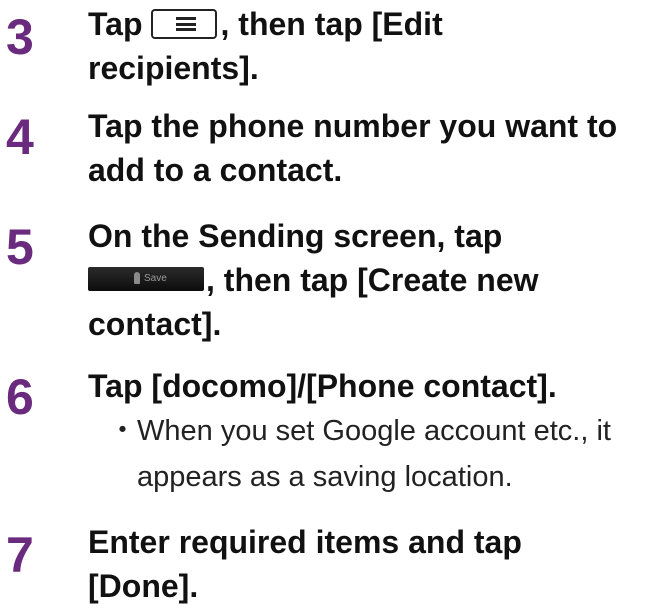 The image size is (672, 608). I want to click on instruction-text: , then tap [Edit, so click(331, 24).